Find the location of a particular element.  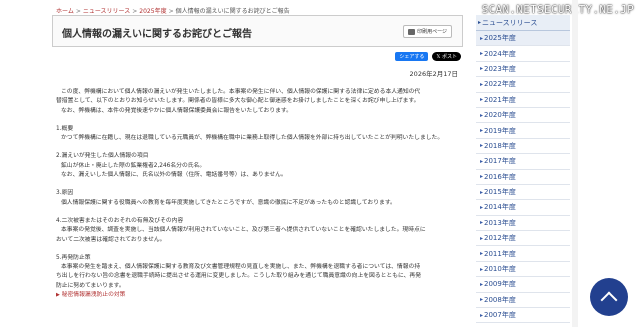

related-link-label: 秘密情報漏洩防止の対策 is located at coordinates (93, 295).